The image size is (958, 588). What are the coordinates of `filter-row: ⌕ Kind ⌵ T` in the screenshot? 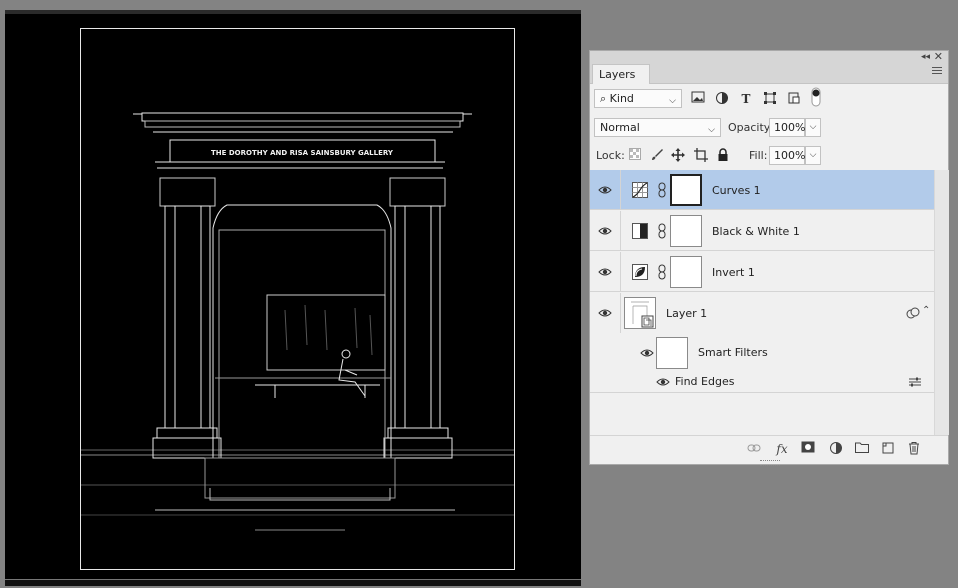 It's located at (769, 99).